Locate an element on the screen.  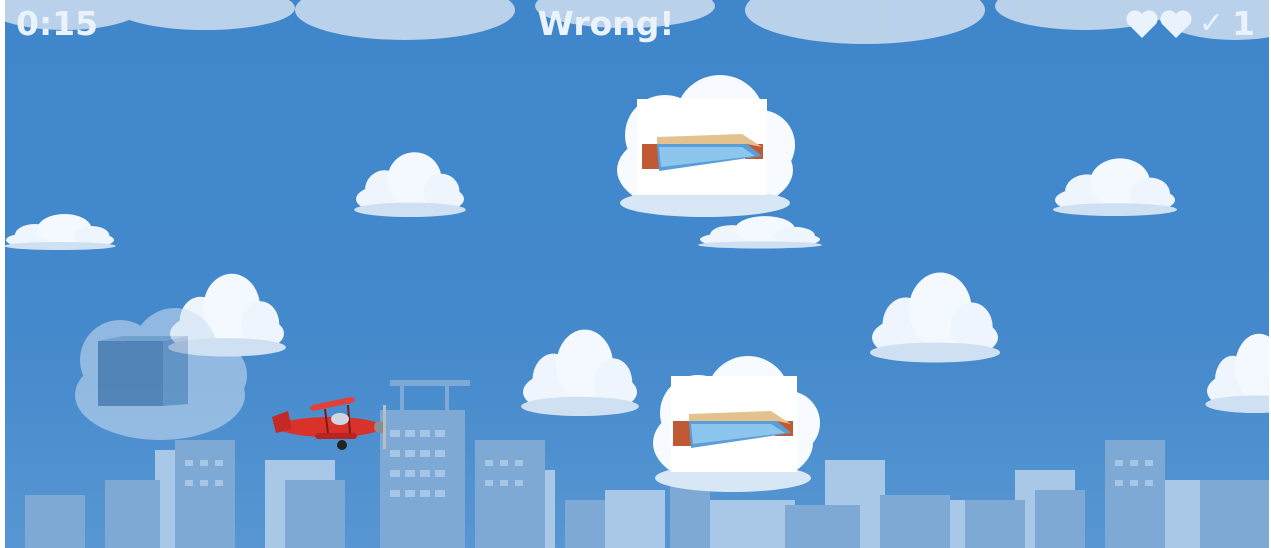
score-count: 1 is located at coordinates (1243, 23).